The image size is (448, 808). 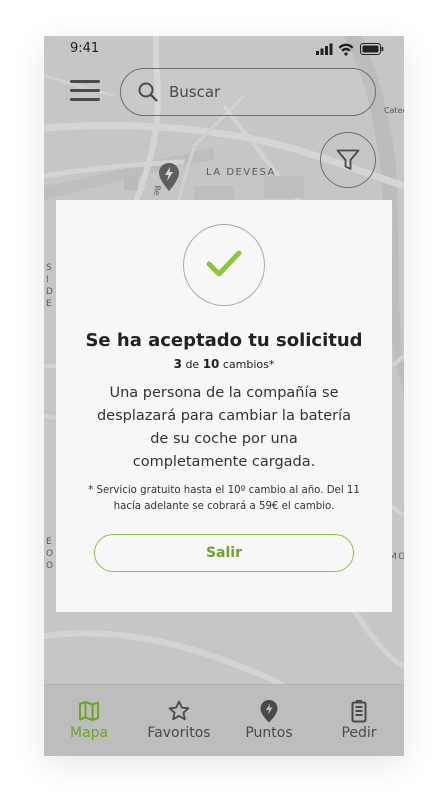 I want to click on counter-connector: de, so click(x=192, y=364).